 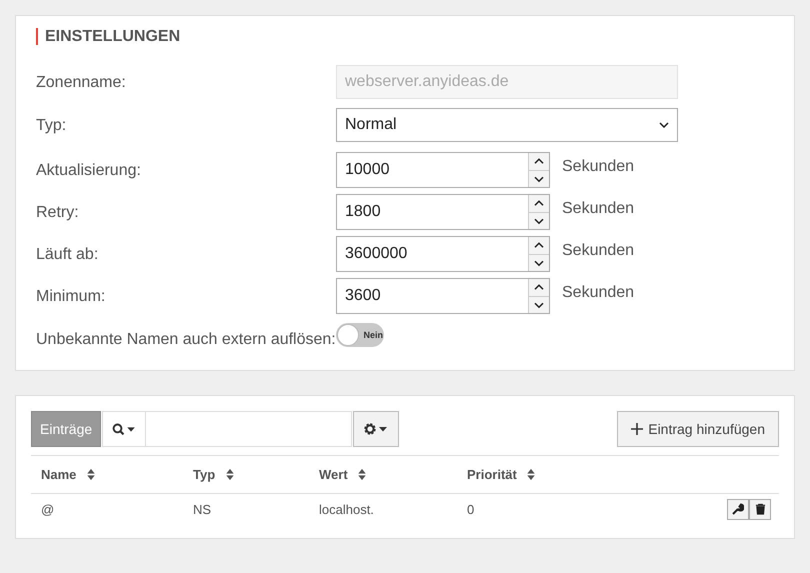 What do you see at coordinates (383, 475) in the screenshot?
I see `column-header: Wert` at bounding box center [383, 475].